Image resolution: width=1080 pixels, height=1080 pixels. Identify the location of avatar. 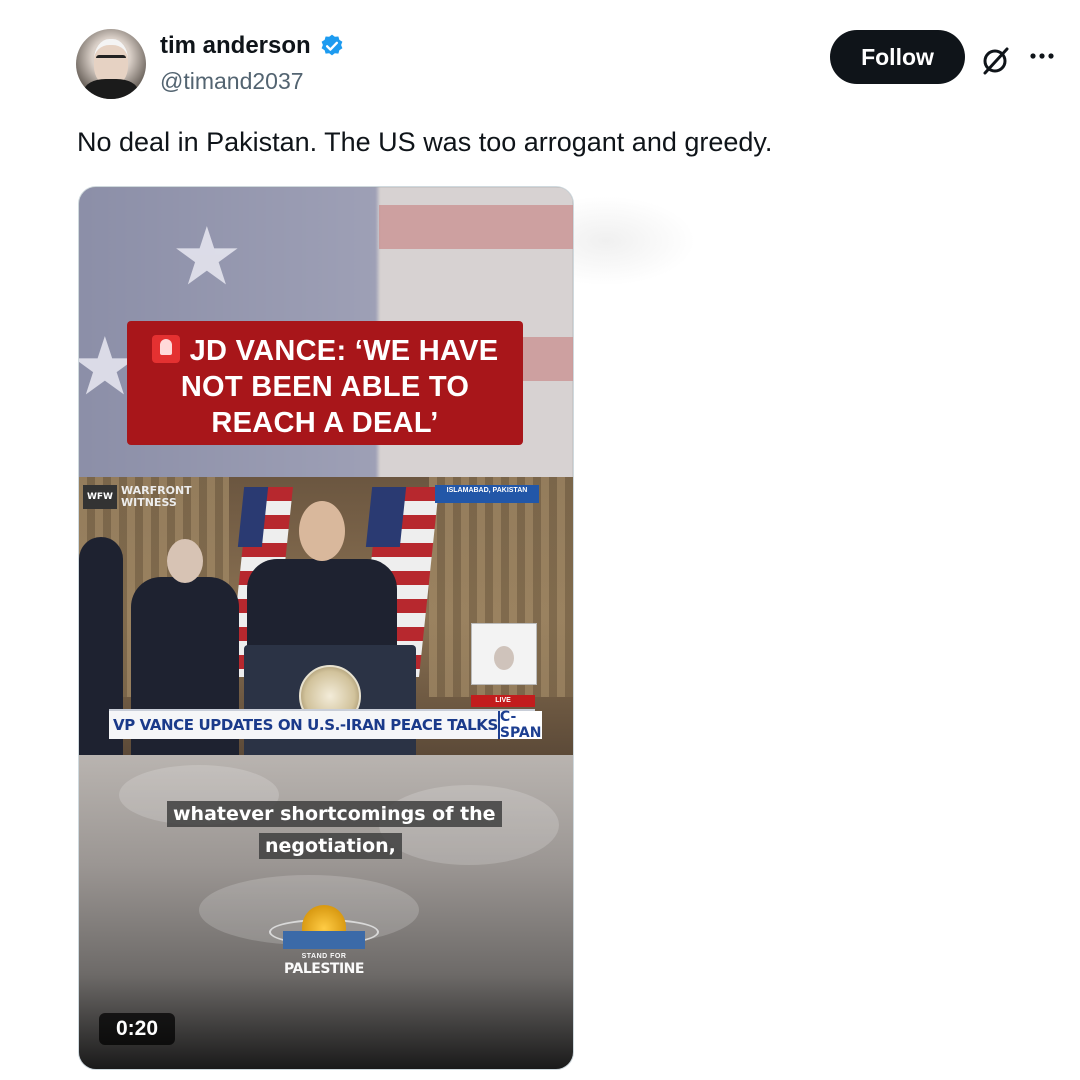
(111, 64).